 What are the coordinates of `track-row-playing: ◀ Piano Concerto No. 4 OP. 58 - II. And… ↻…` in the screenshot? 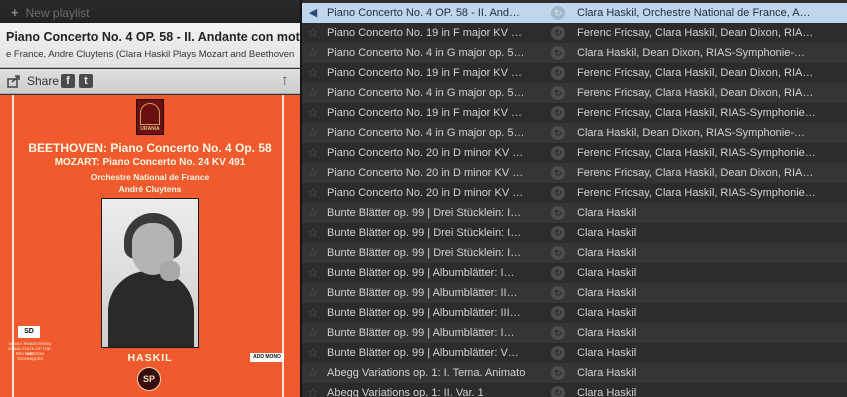 It's located at (574, 13).